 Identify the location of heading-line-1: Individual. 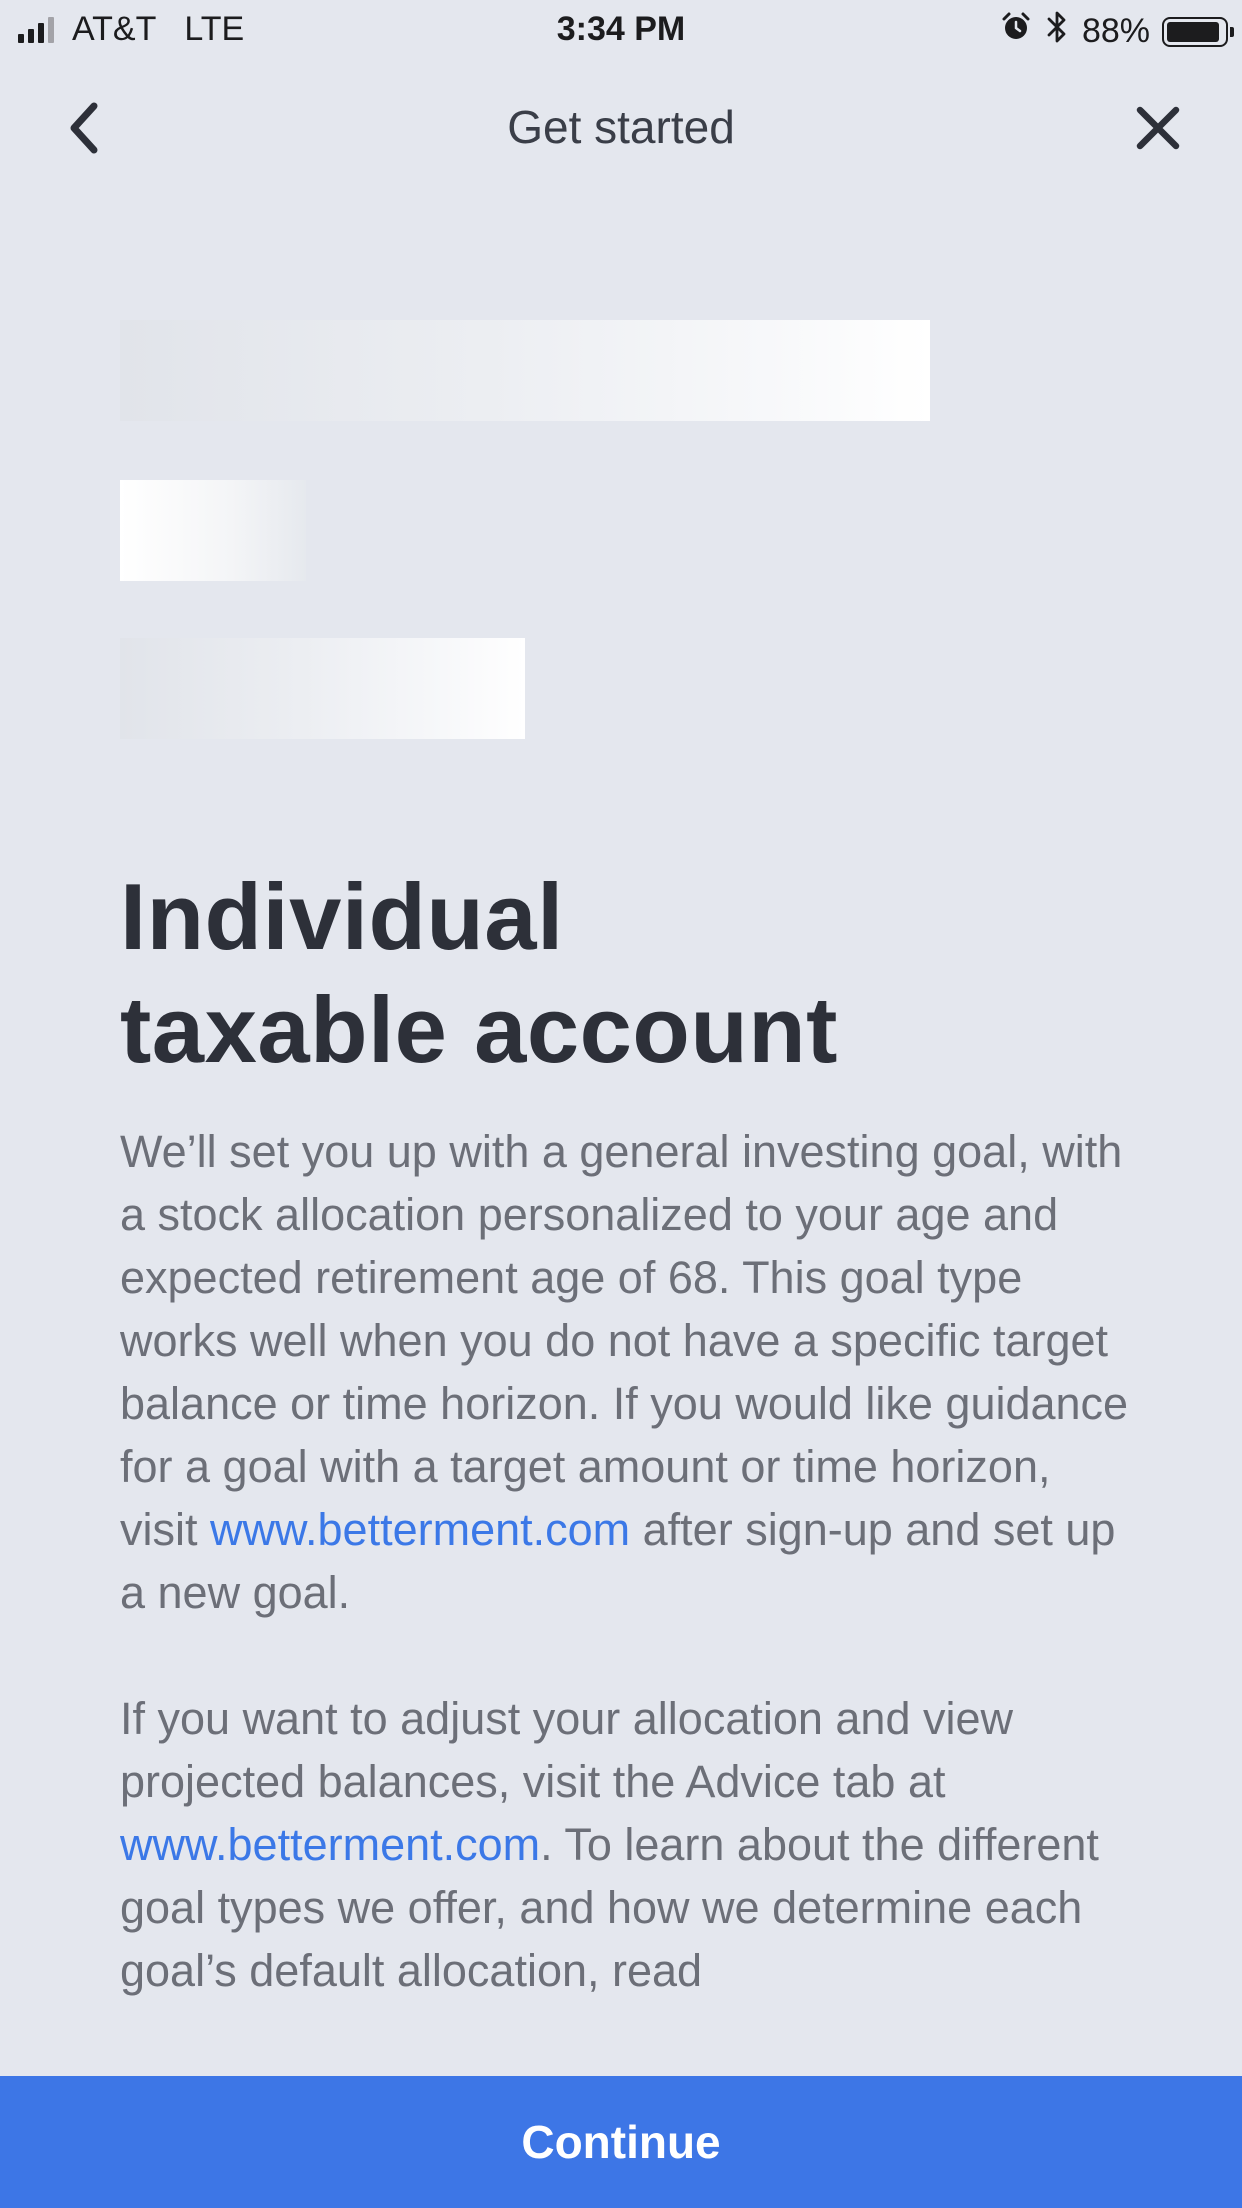
(342, 916).